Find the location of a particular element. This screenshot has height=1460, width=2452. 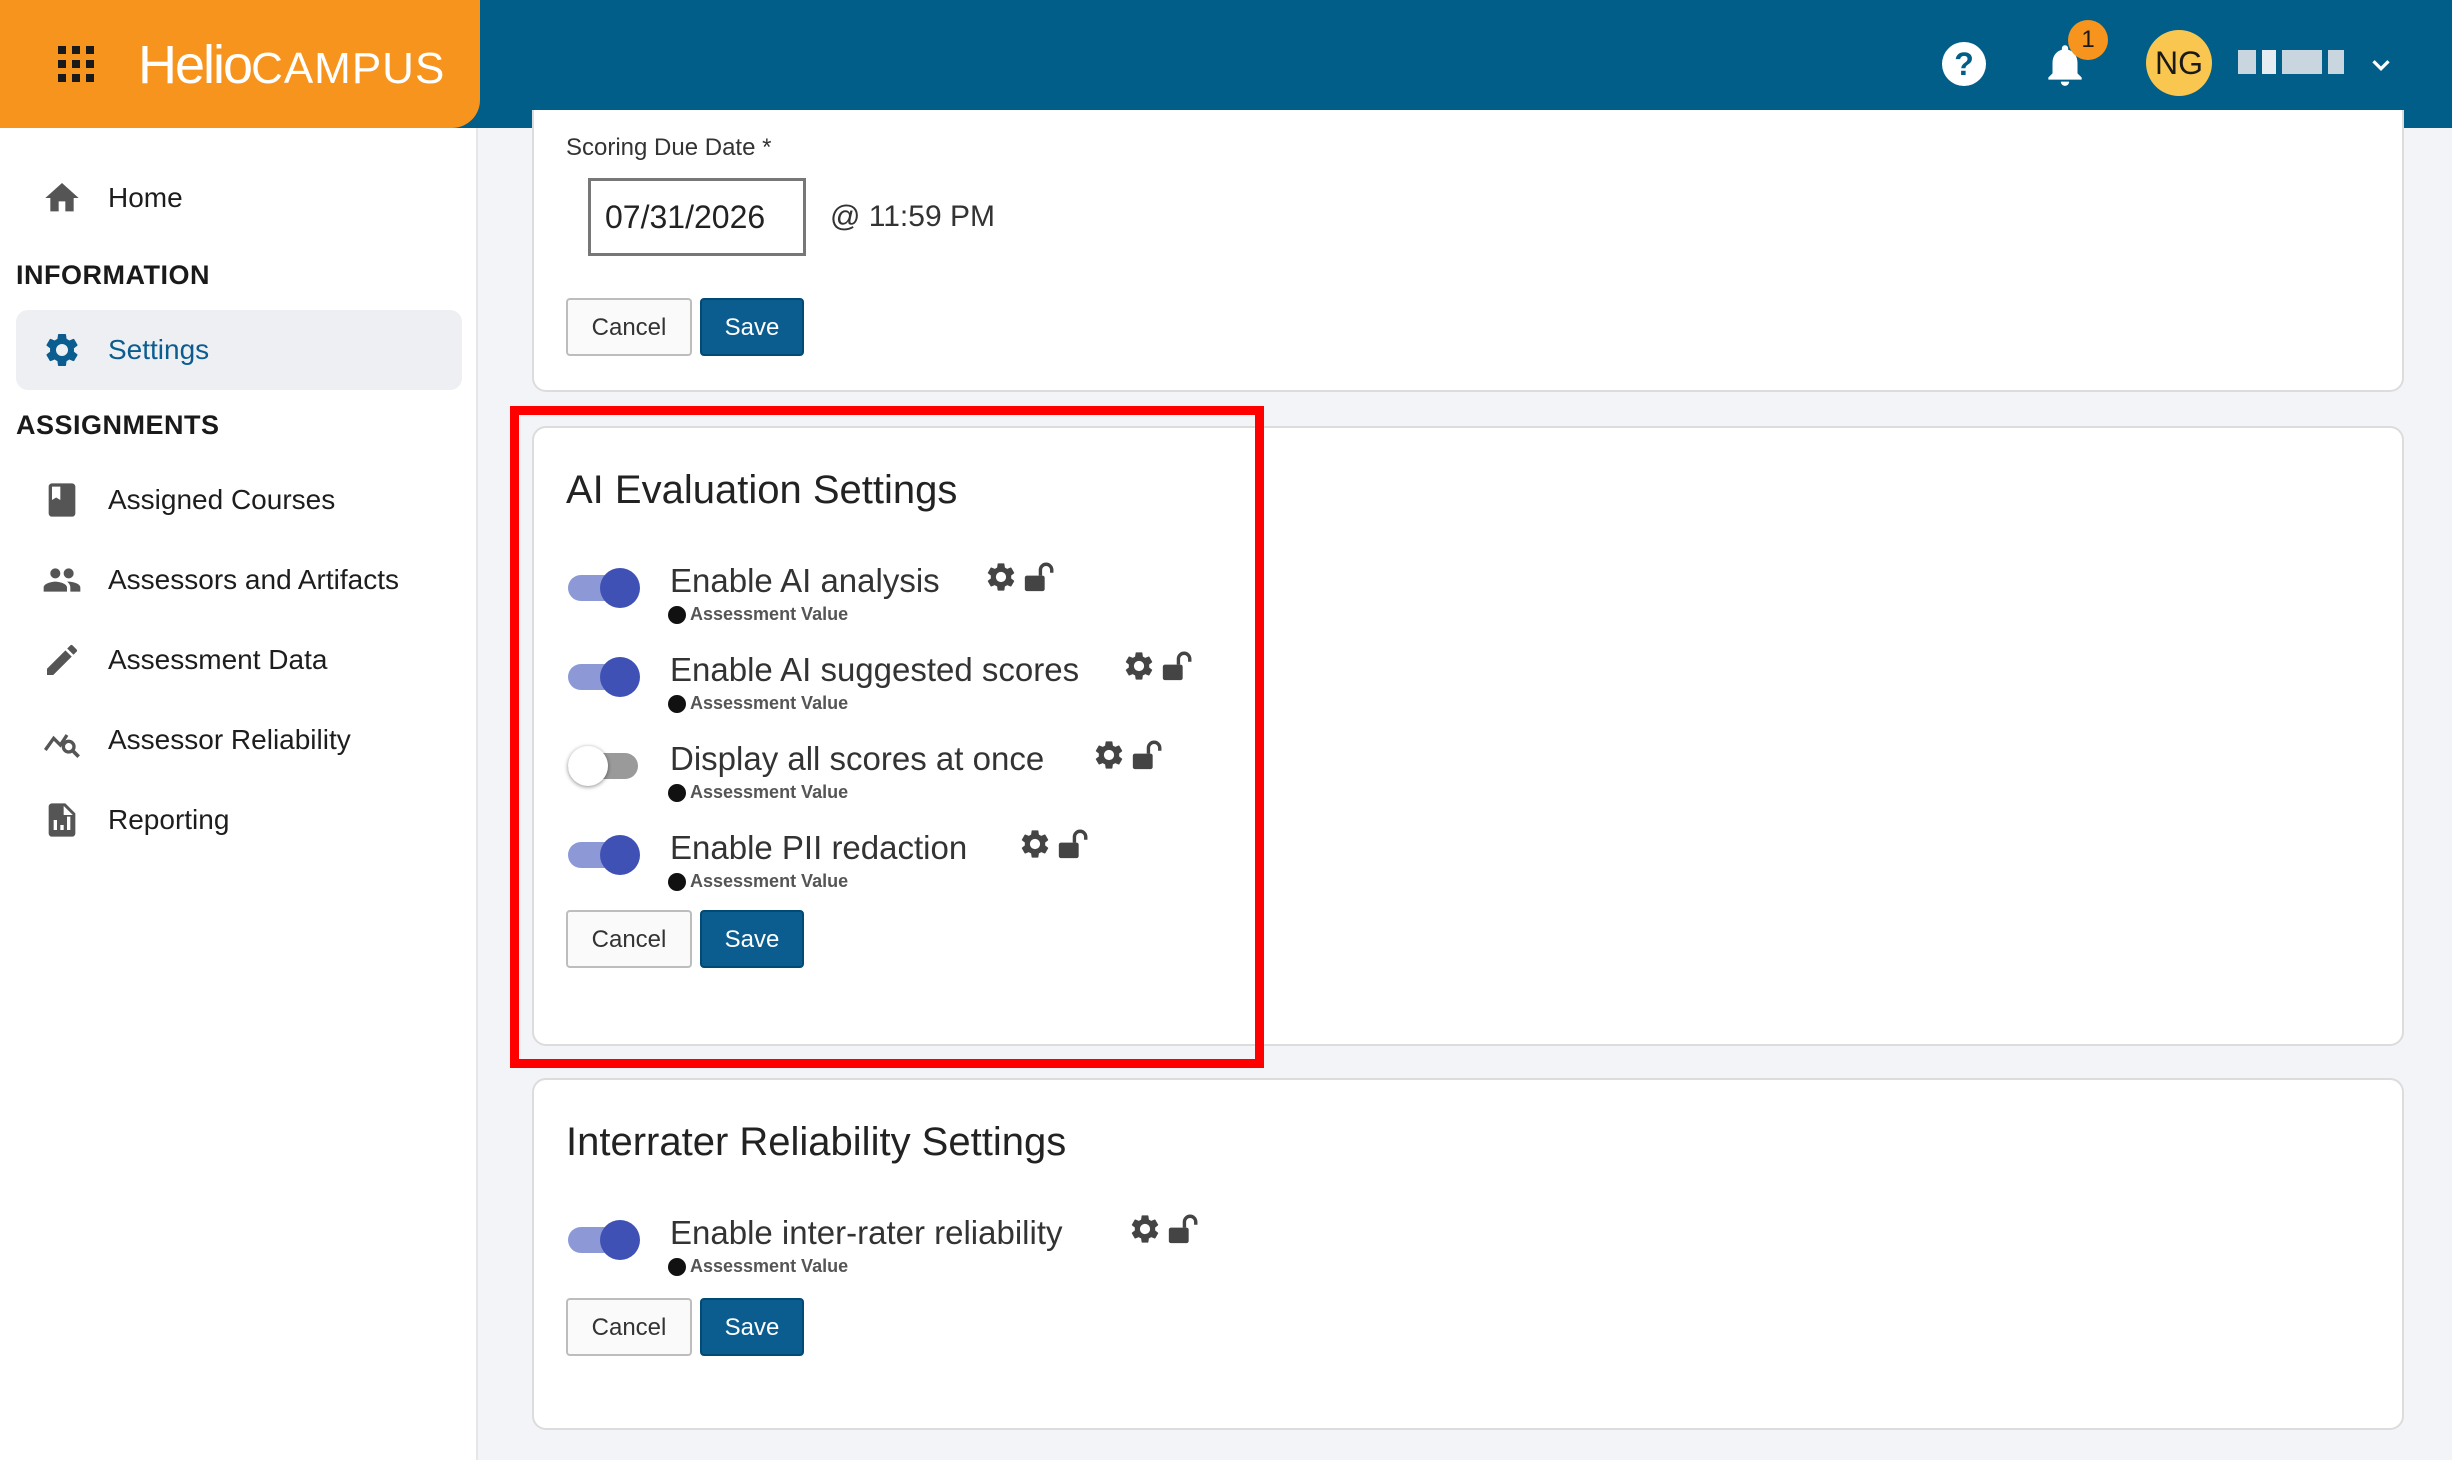

option-sub-display-all-scores-at-once: Assessment Value is located at coordinates (758, 792).